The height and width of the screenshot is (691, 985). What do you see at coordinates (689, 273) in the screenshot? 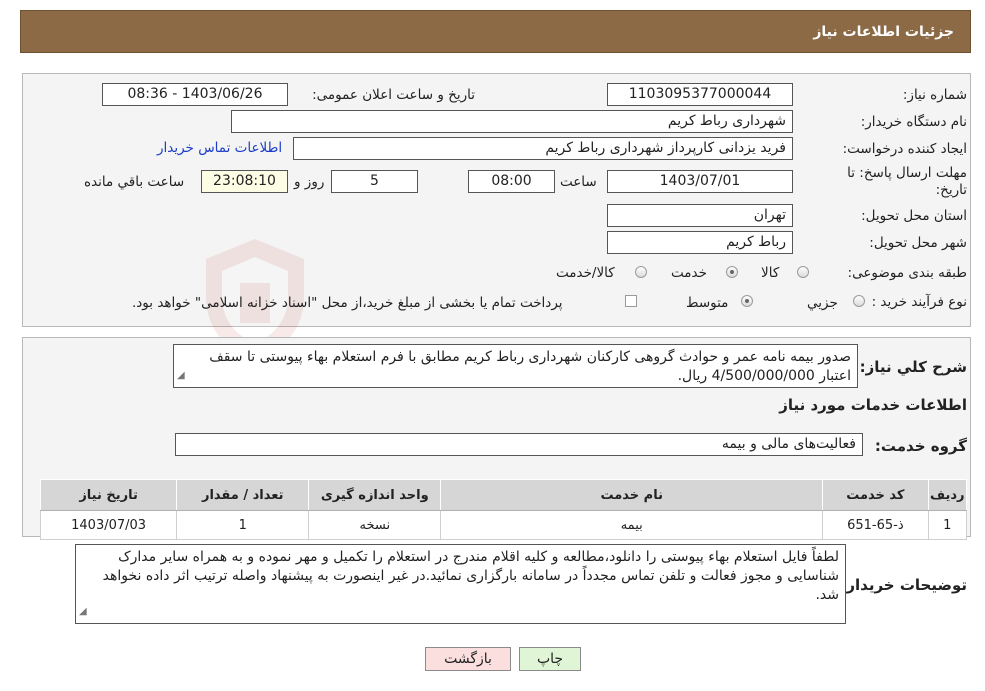
I see `category-option-service: خدمت` at bounding box center [689, 273].